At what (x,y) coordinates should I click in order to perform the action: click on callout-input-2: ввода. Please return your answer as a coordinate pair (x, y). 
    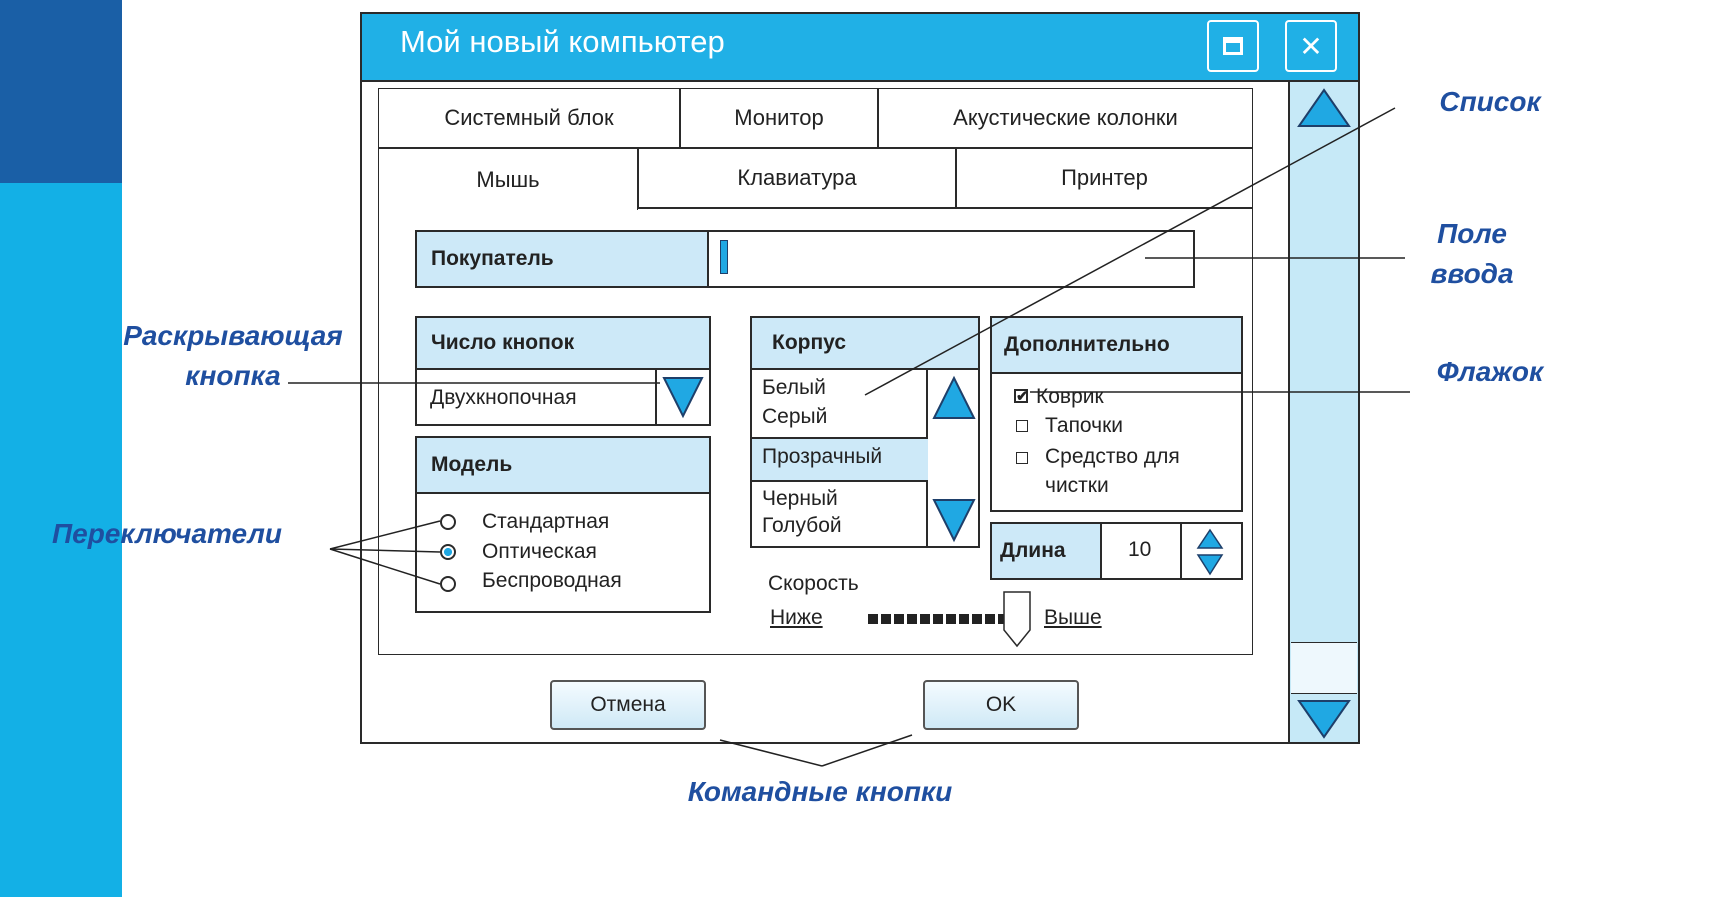
    Looking at the image, I should click on (1472, 273).